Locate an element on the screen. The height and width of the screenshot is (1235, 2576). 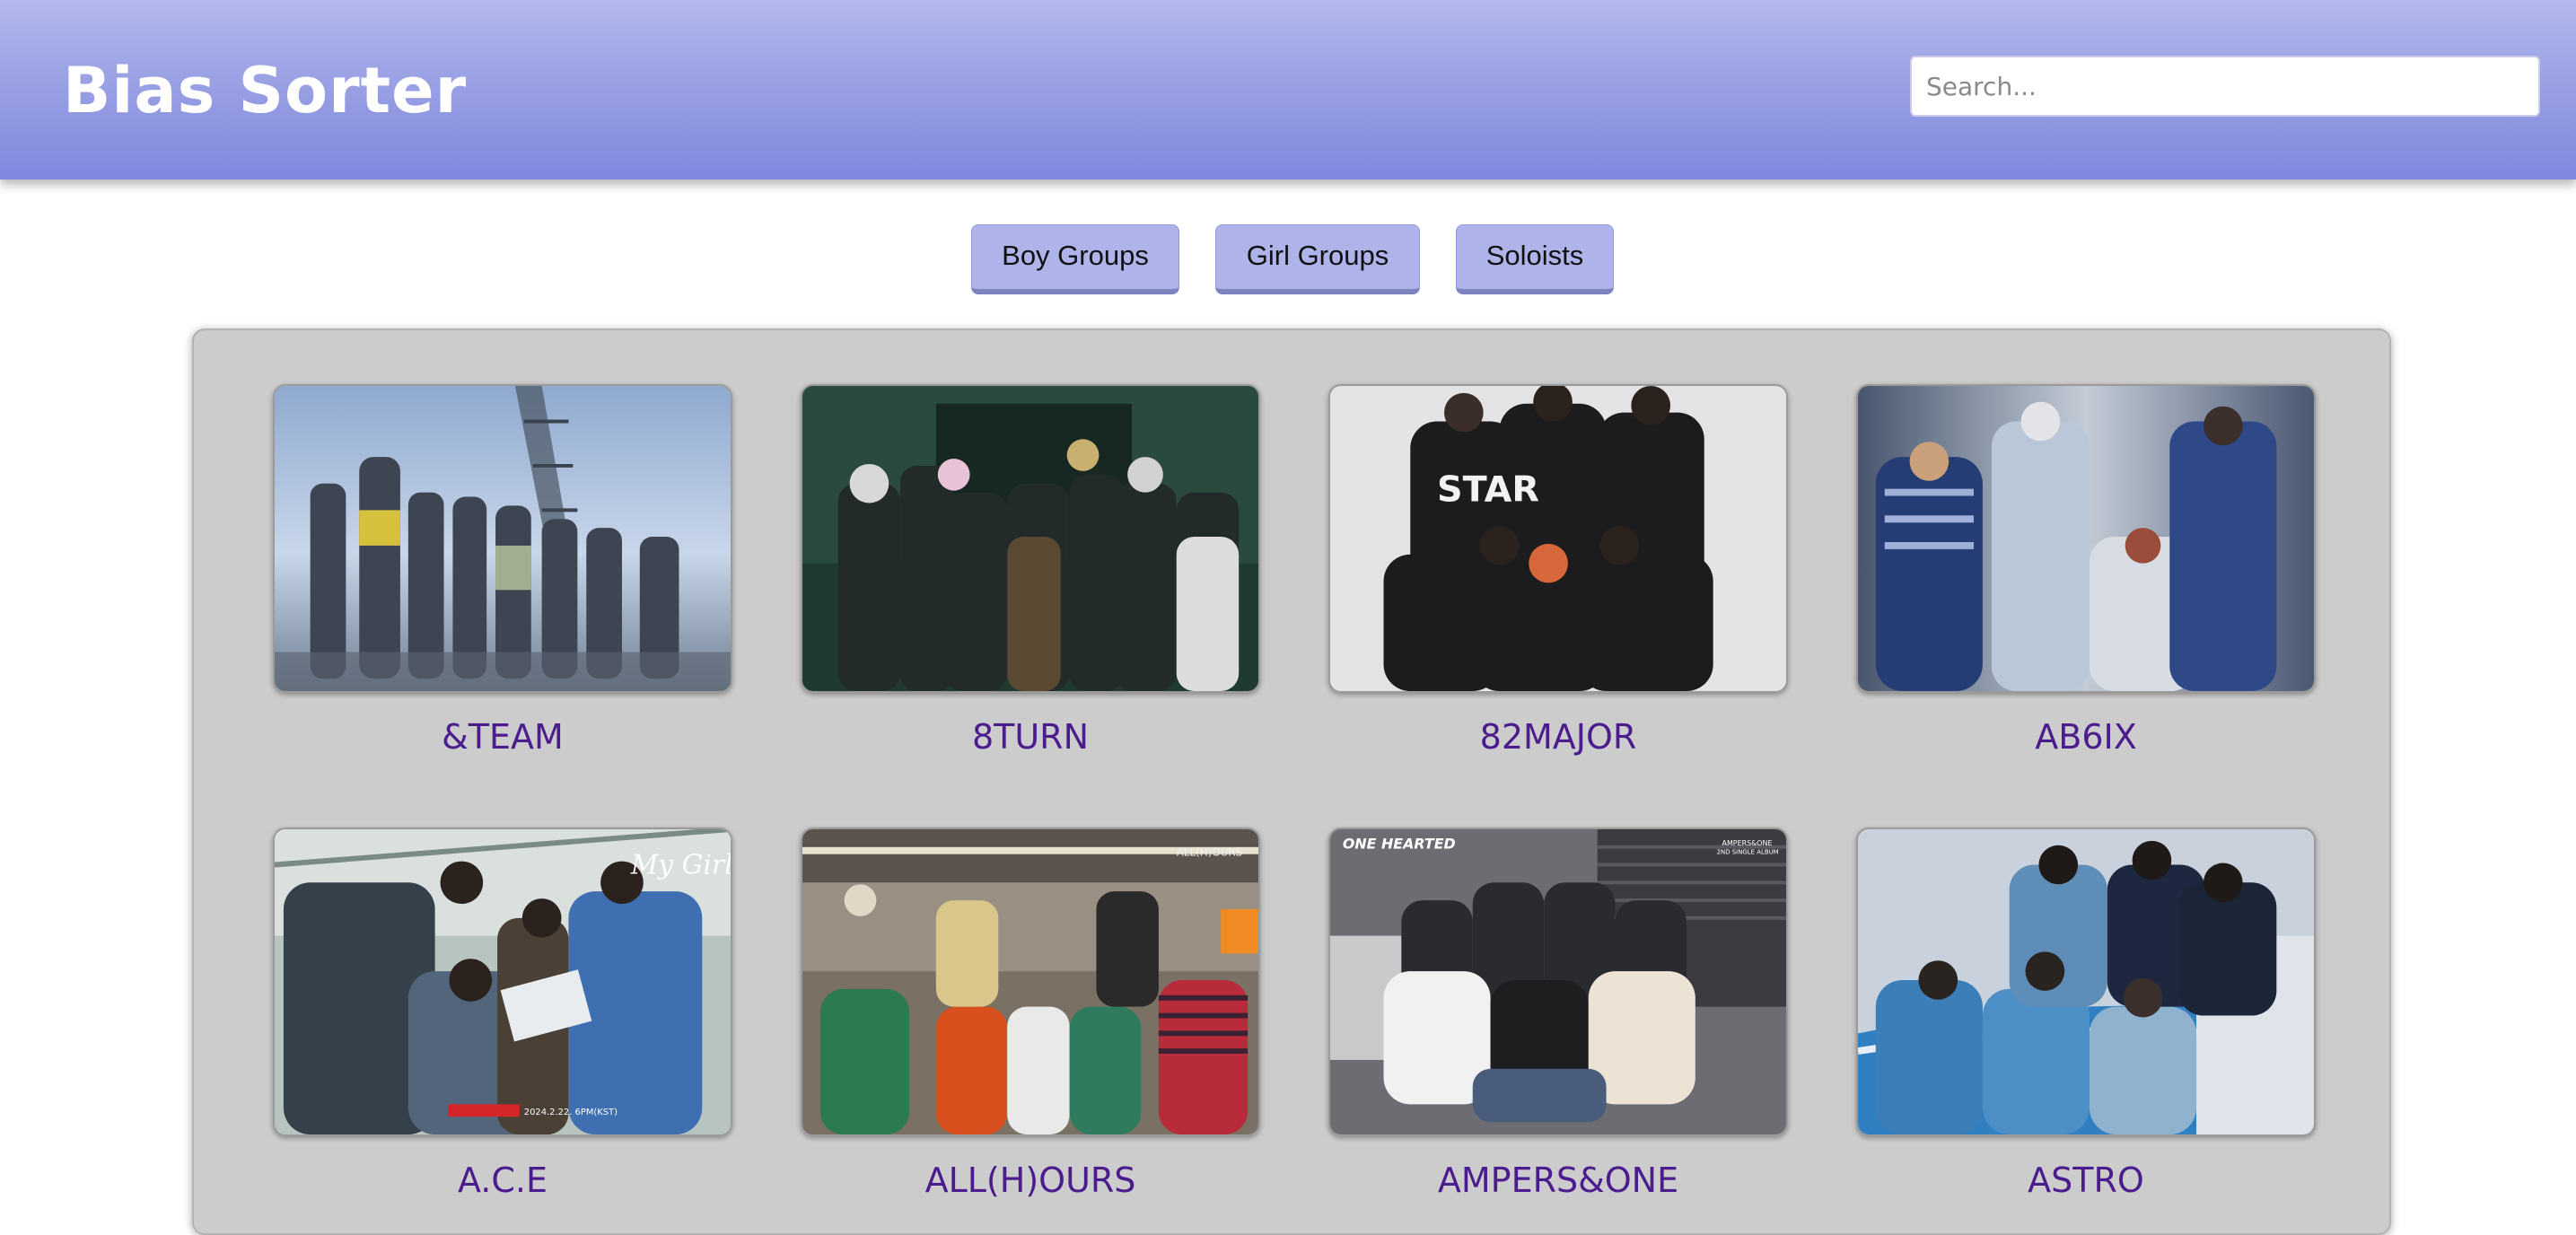
group-name: AMPERS&ONE is located at coordinates (1558, 1180).